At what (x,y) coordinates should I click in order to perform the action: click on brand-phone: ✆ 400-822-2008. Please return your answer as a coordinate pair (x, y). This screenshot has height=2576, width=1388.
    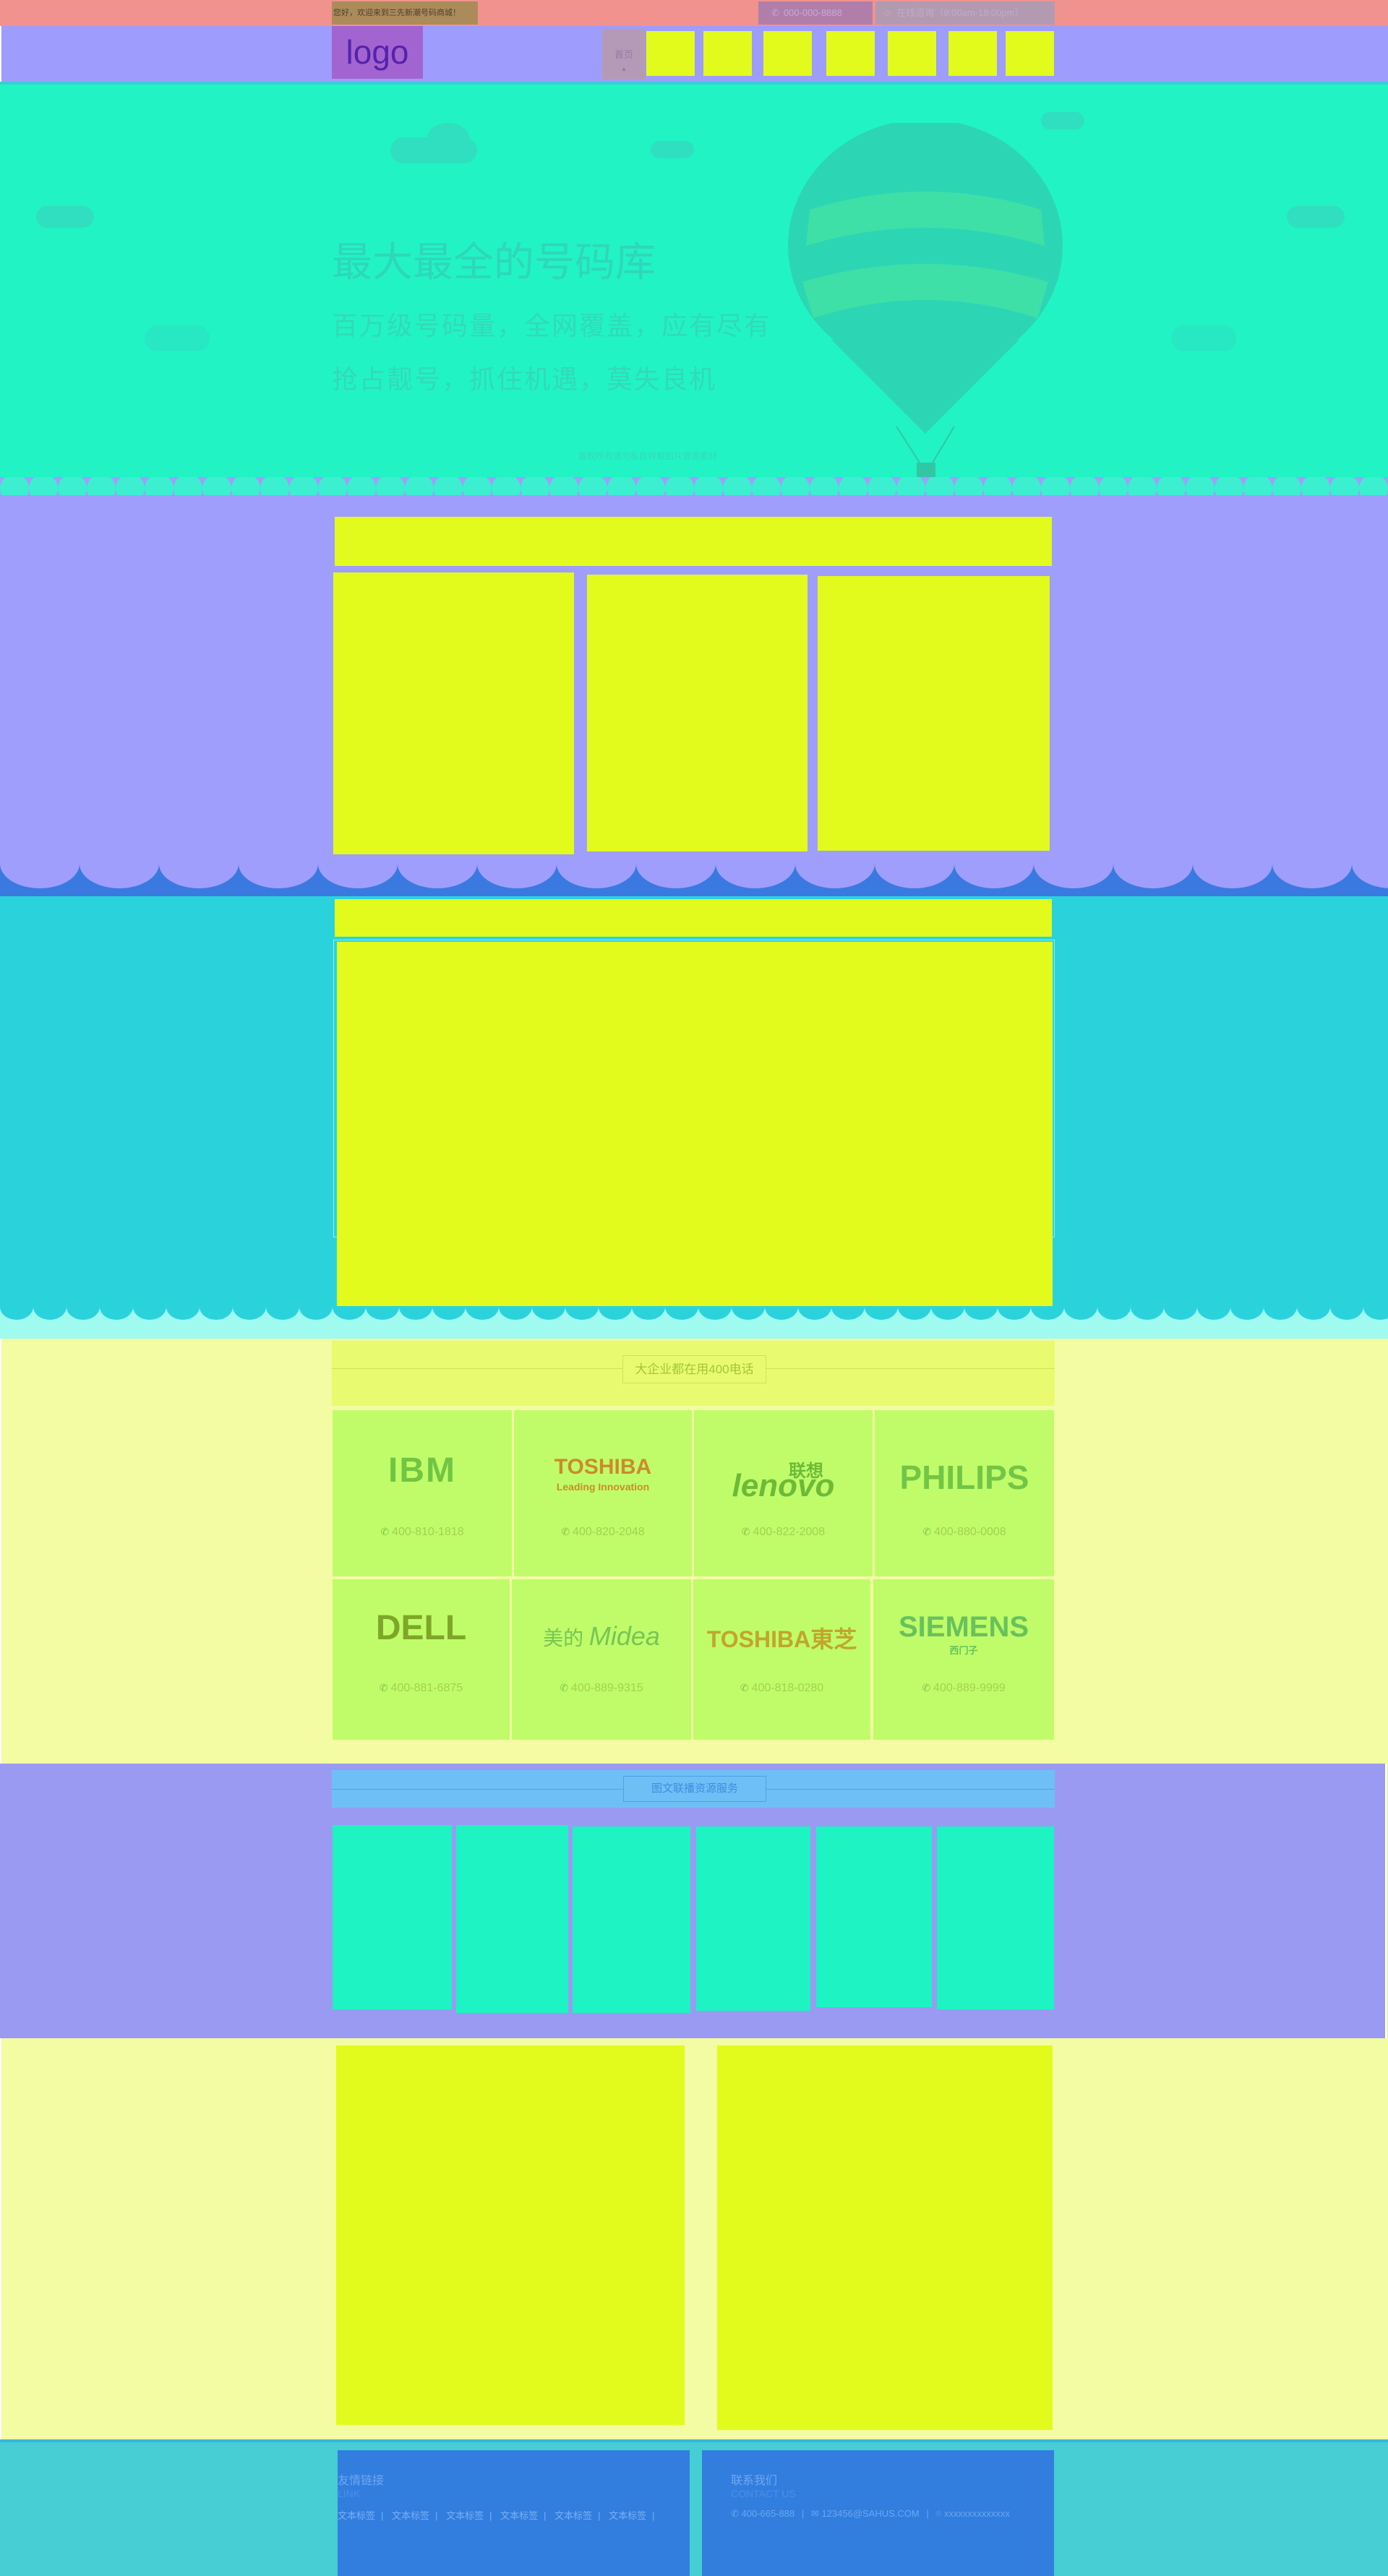
    Looking at the image, I should click on (783, 1533).